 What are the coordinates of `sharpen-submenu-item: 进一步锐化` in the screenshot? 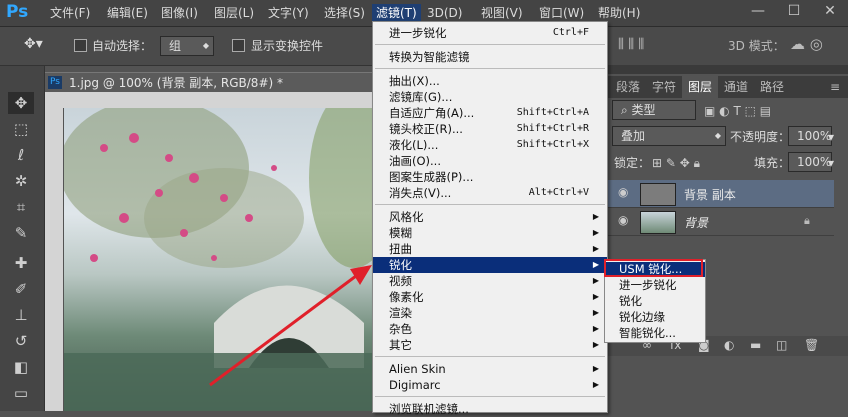 It's located at (655, 285).